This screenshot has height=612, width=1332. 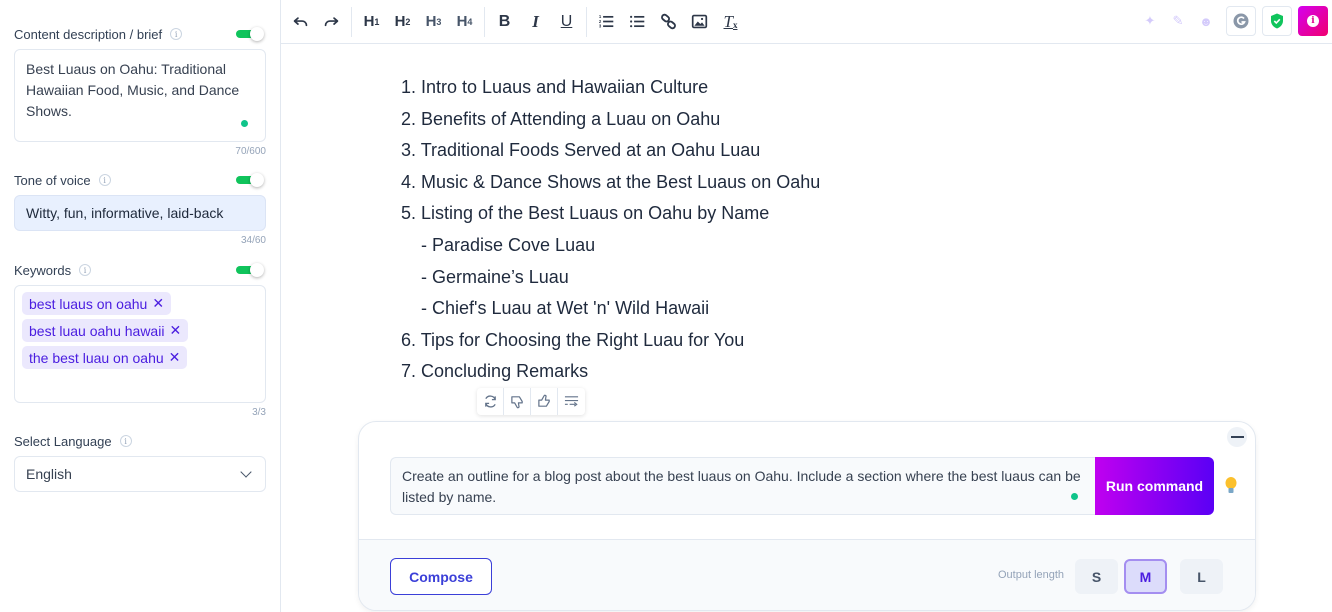 I want to click on status-dot, so click(x=244, y=123).